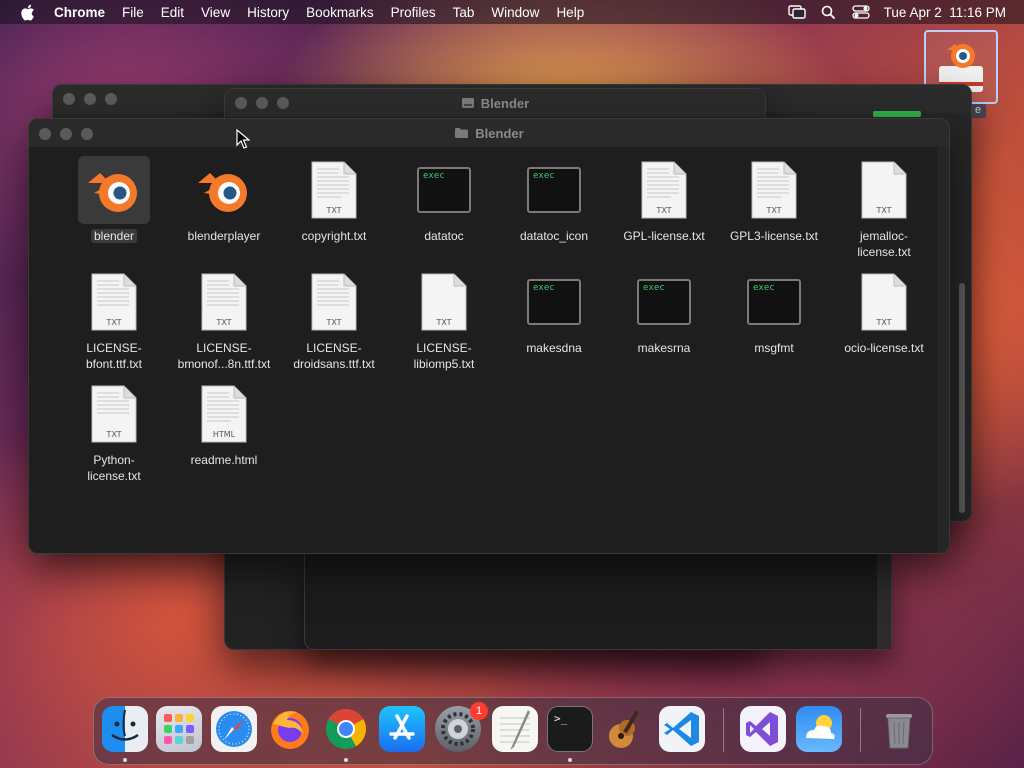 The image size is (1024, 768). Describe the element at coordinates (978, 111) in the screenshot. I see `desktop-icon-label-fragment: e` at that location.